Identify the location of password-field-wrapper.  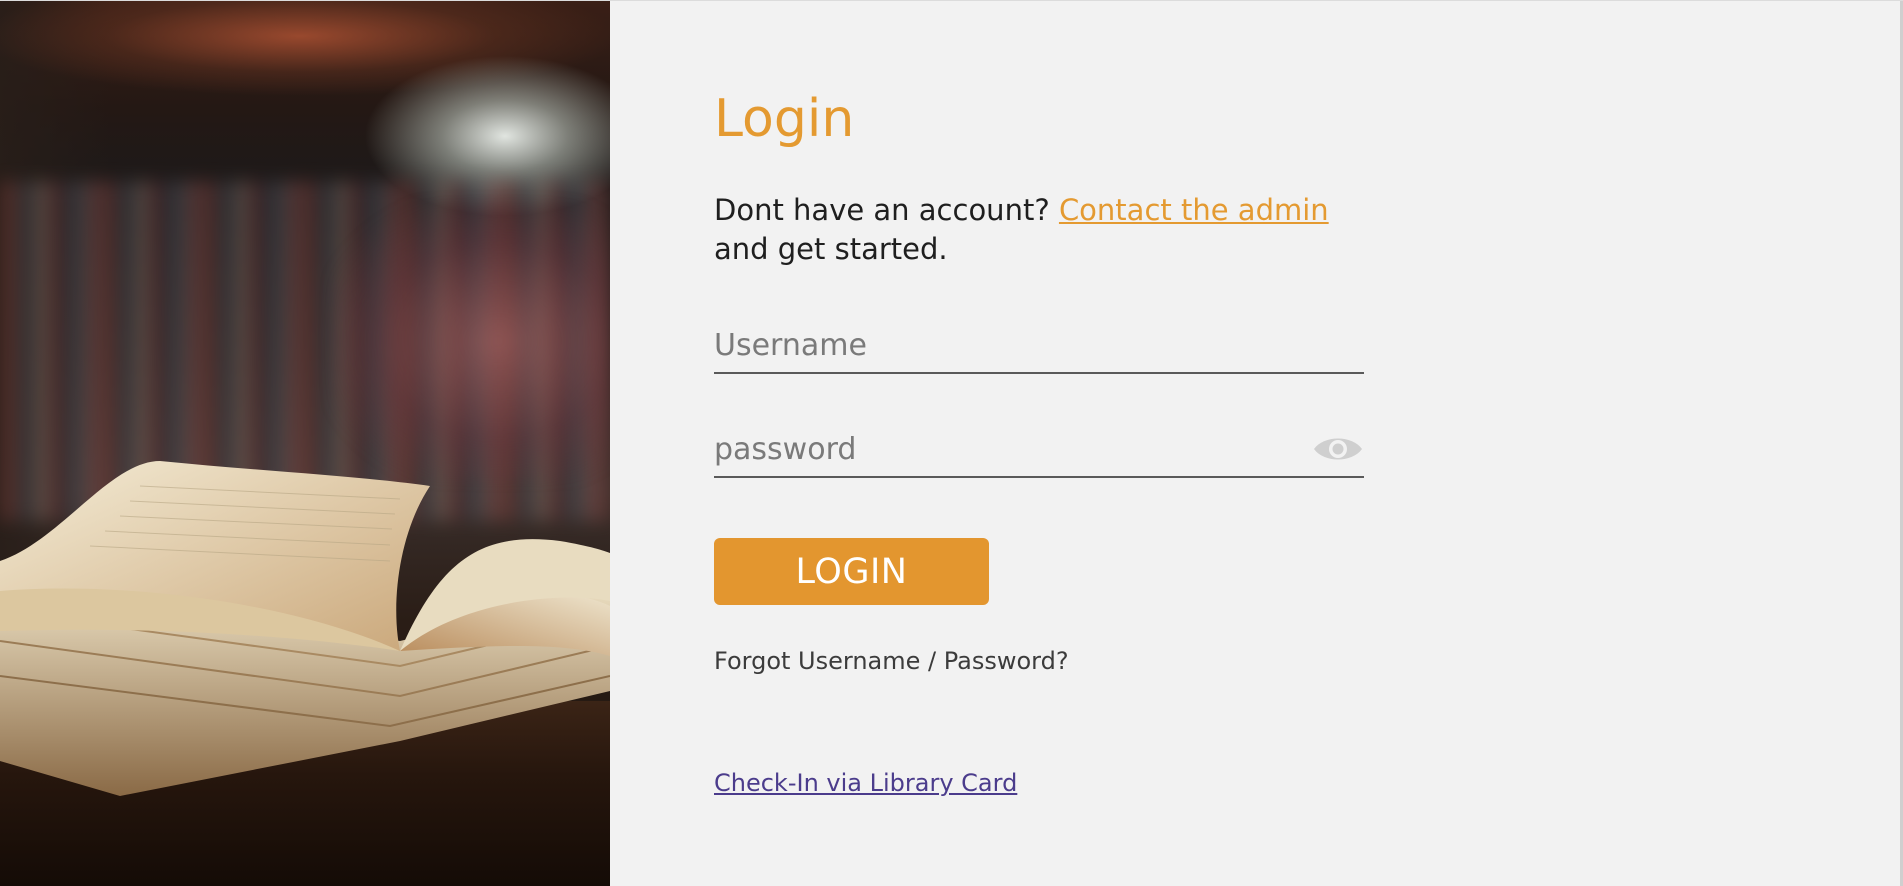
(1039, 451).